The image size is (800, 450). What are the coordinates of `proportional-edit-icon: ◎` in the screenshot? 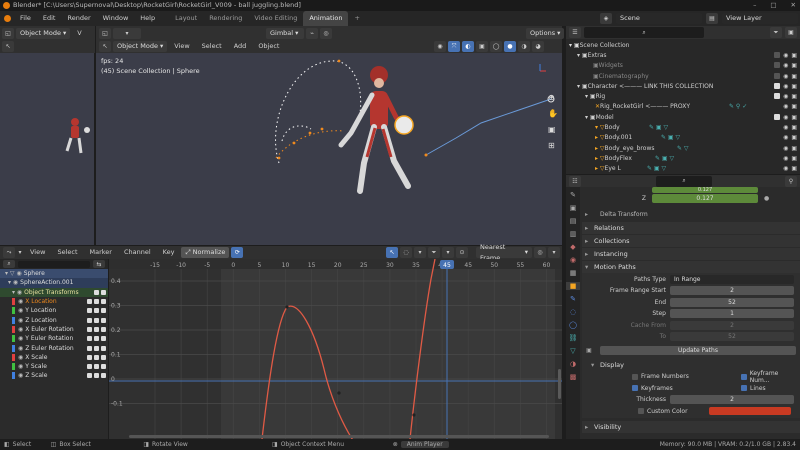 It's located at (326, 33).